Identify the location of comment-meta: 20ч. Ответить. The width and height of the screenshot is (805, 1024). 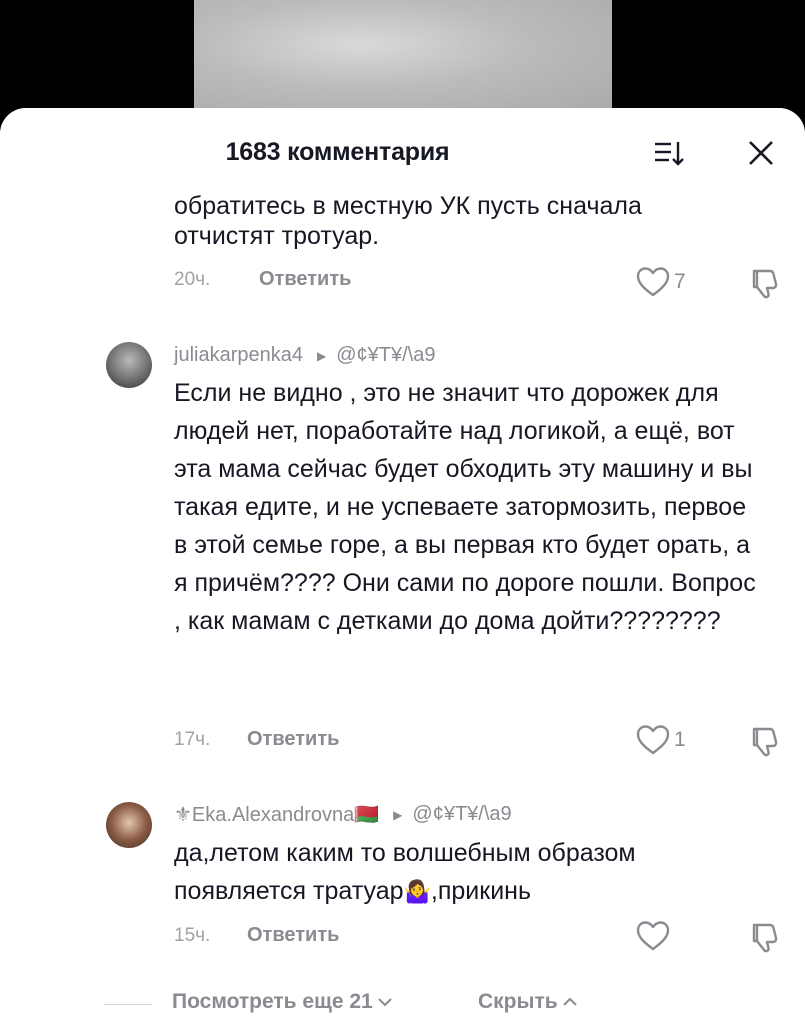
(262, 279).